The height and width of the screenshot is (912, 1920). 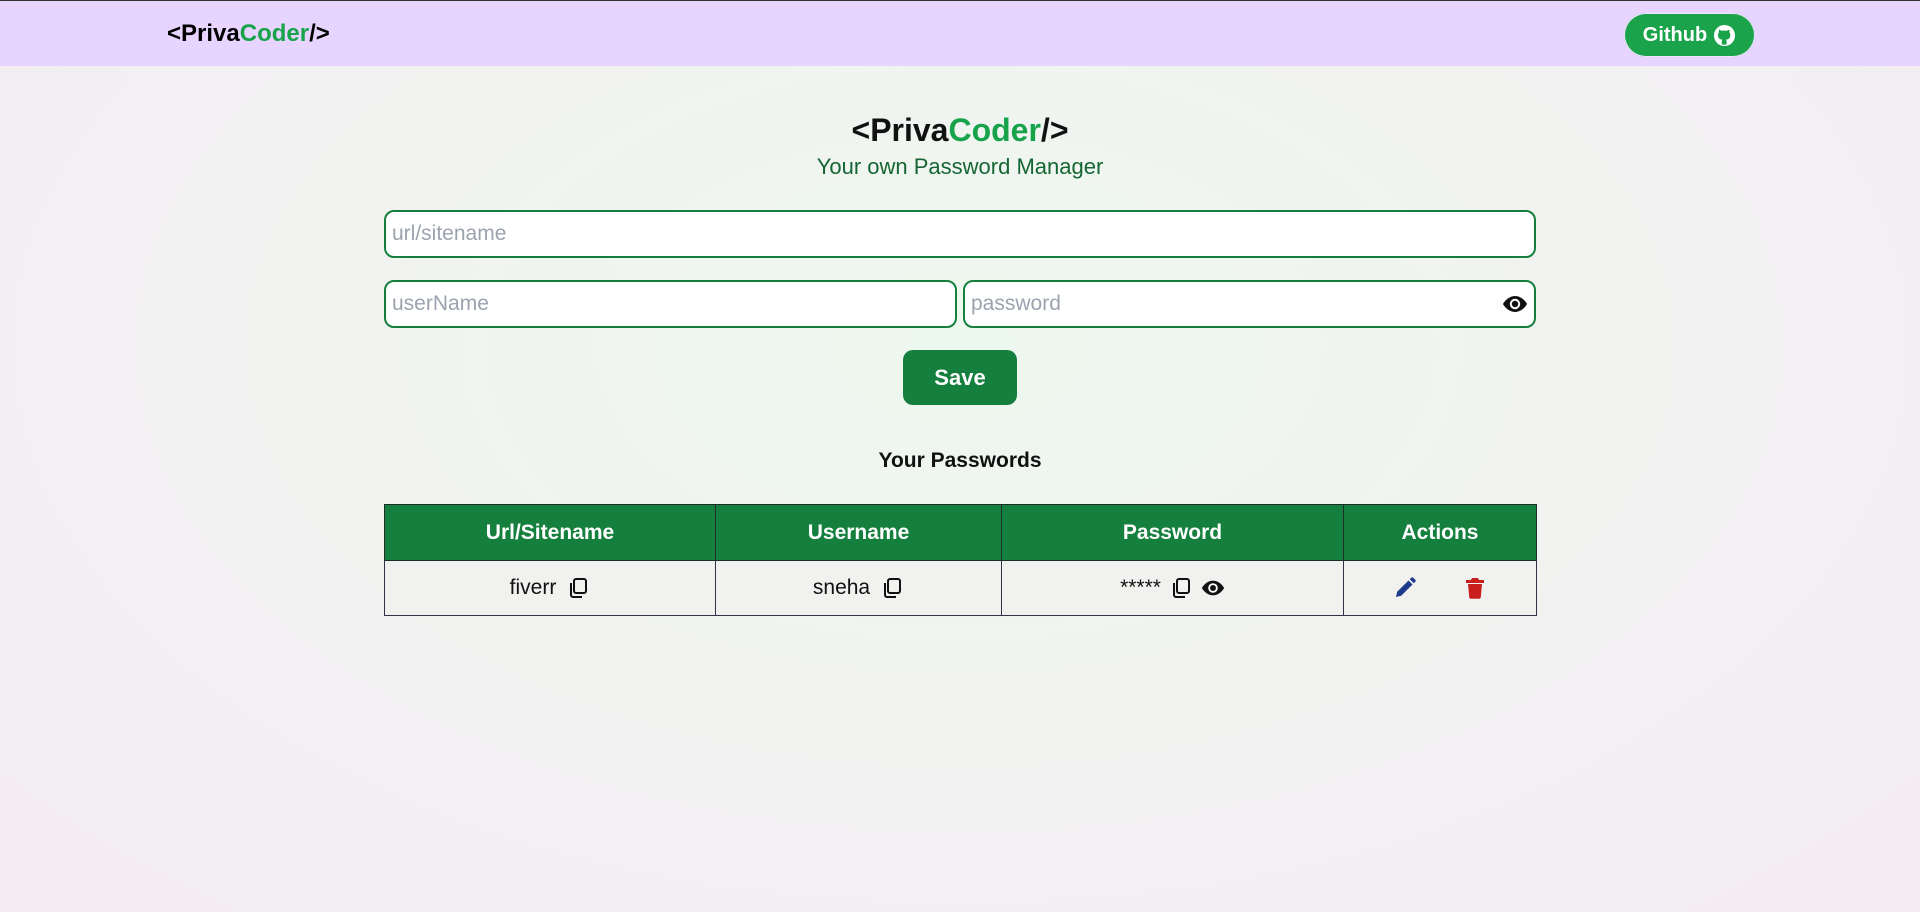 I want to click on nav-logo: <PrivaCoder/>, so click(x=248, y=34).